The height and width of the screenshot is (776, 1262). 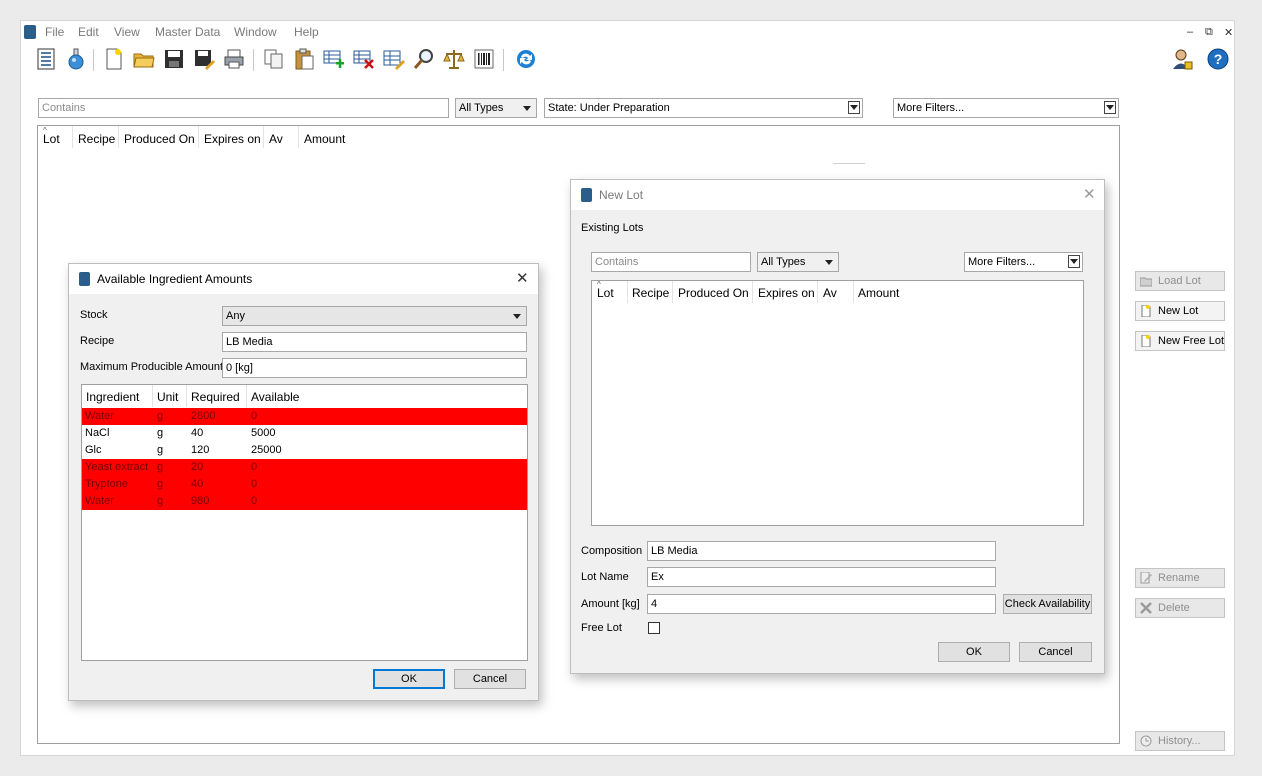 I want to click on dialog-title: New Lot, so click(x=621, y=195).